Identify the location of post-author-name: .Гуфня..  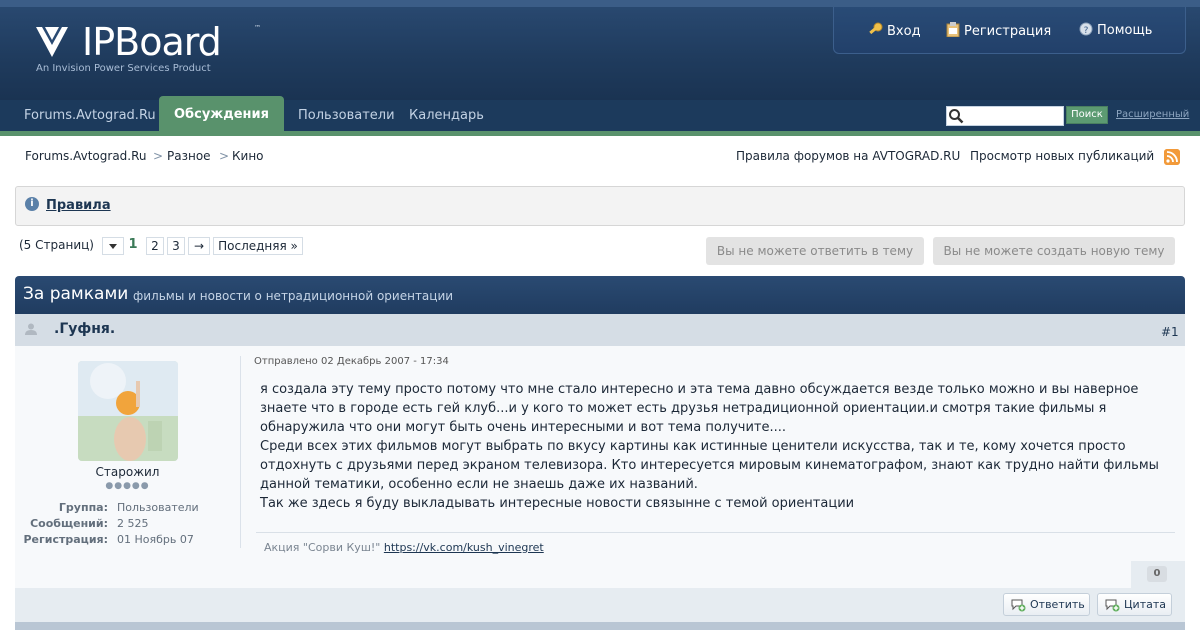
(84, 329).